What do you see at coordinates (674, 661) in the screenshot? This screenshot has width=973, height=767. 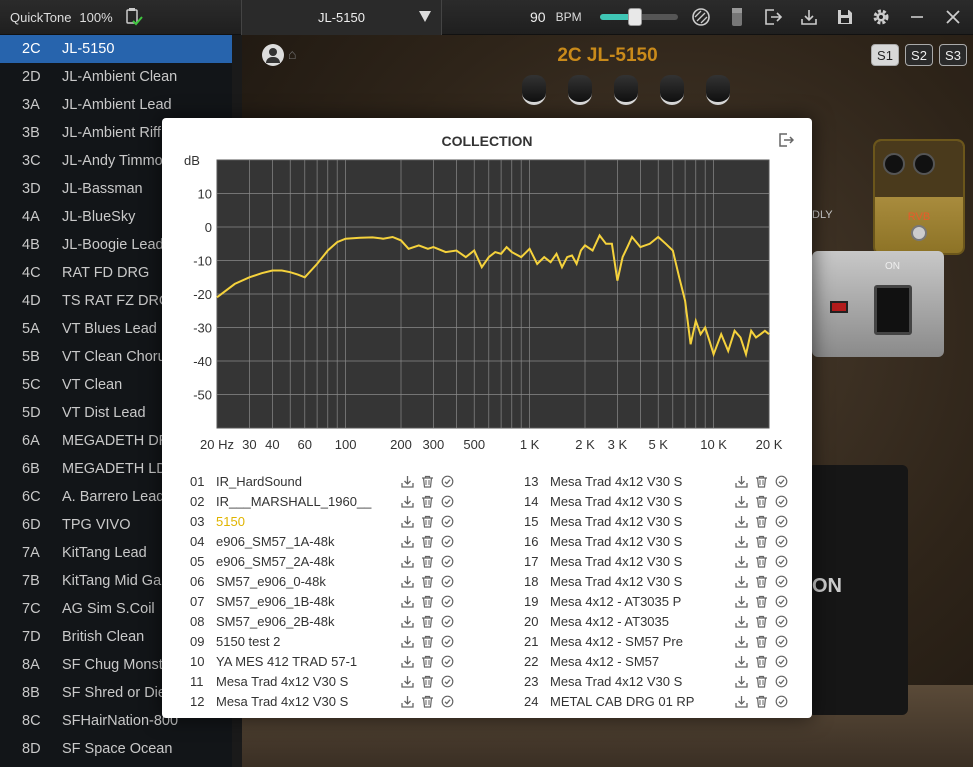 I see `ir-list-item: 22 Mesa 4x12 - SM57` at bounding box center [674, 661].